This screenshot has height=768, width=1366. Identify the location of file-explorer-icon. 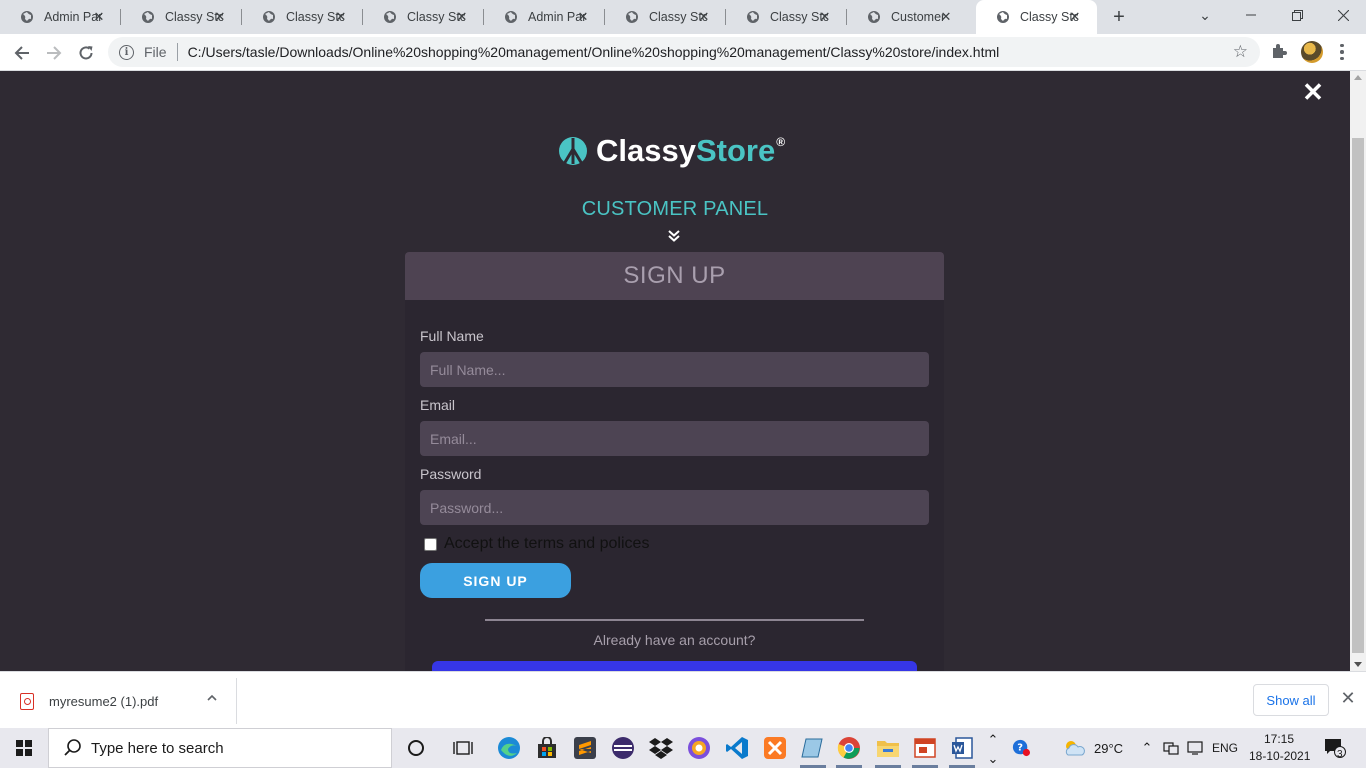
(888, 751).